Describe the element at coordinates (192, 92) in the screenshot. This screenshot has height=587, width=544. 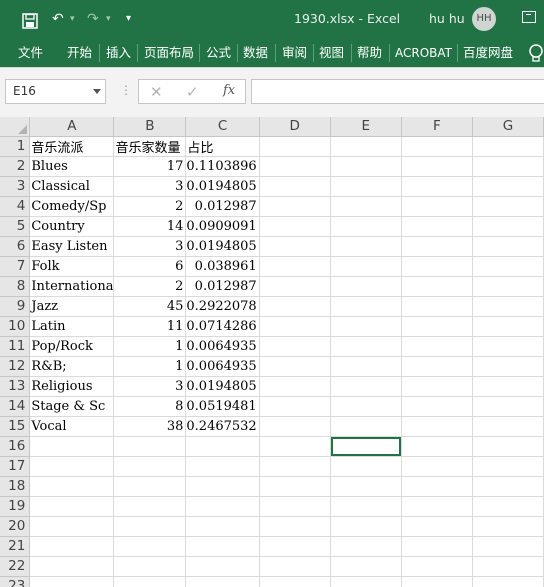
I see `enter-icon: ✓` at that location.